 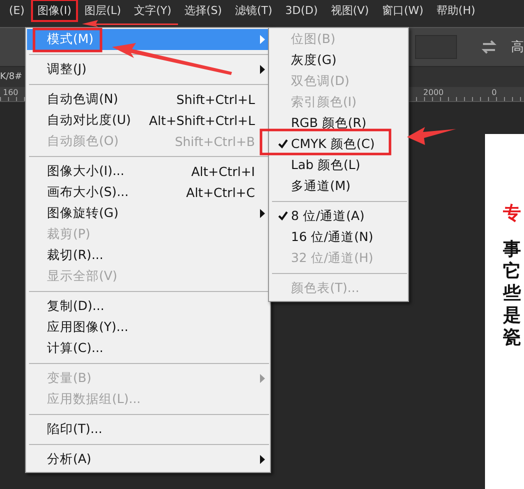 I want to click on menu-title: 图层(L), so click(x=102, y=10).